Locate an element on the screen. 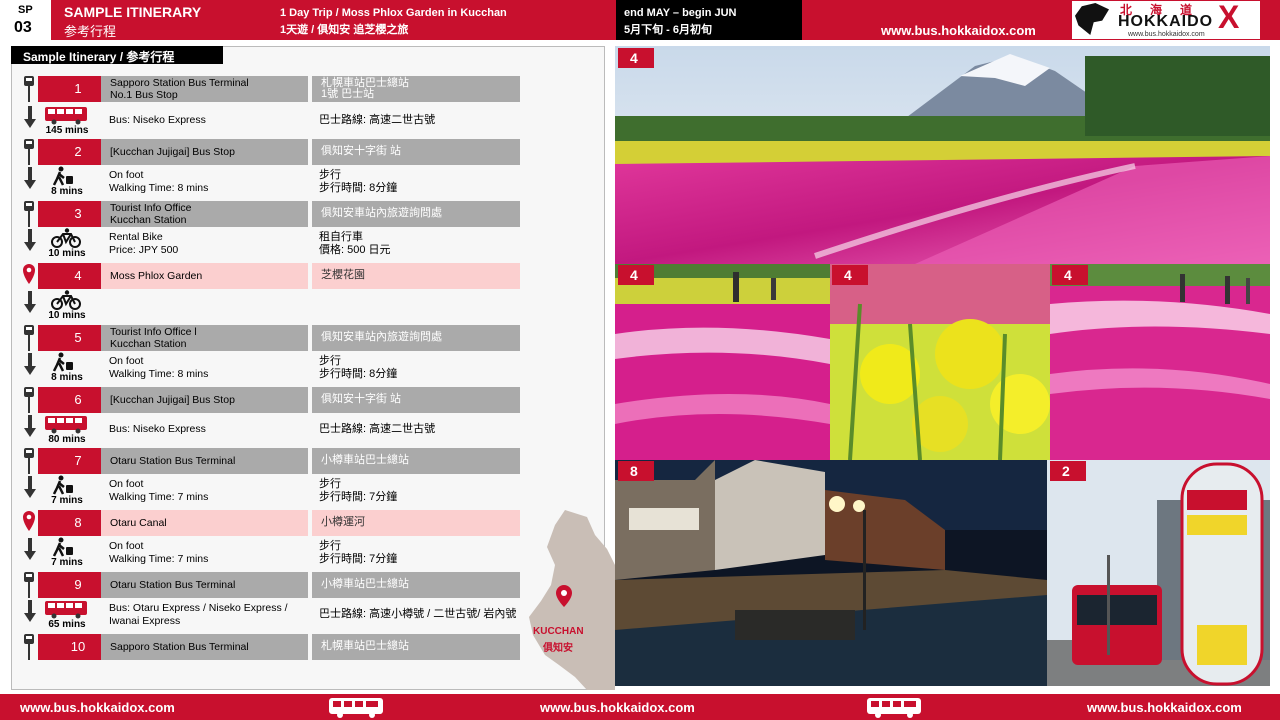 Image resolution: width=1280 pixels, height=720 pixels. season-zh: 5月下旬 - 6月初旬 is located at coordinates (668, 30).